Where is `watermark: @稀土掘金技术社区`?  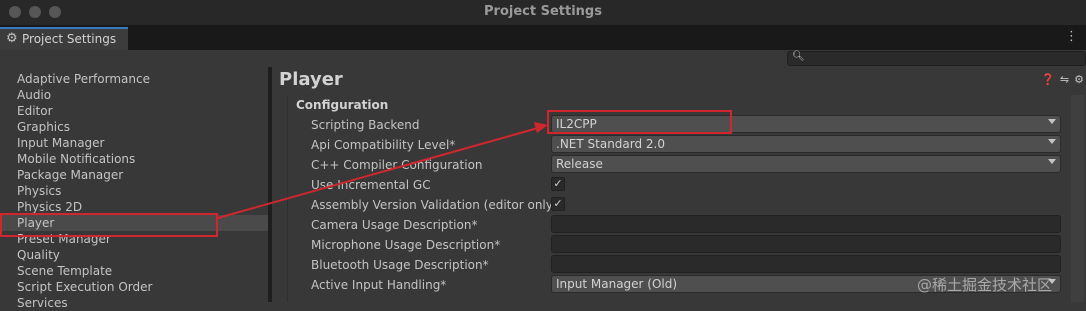 watermark: @稀土掘金技术社区 is located at coordinates (985, 285).